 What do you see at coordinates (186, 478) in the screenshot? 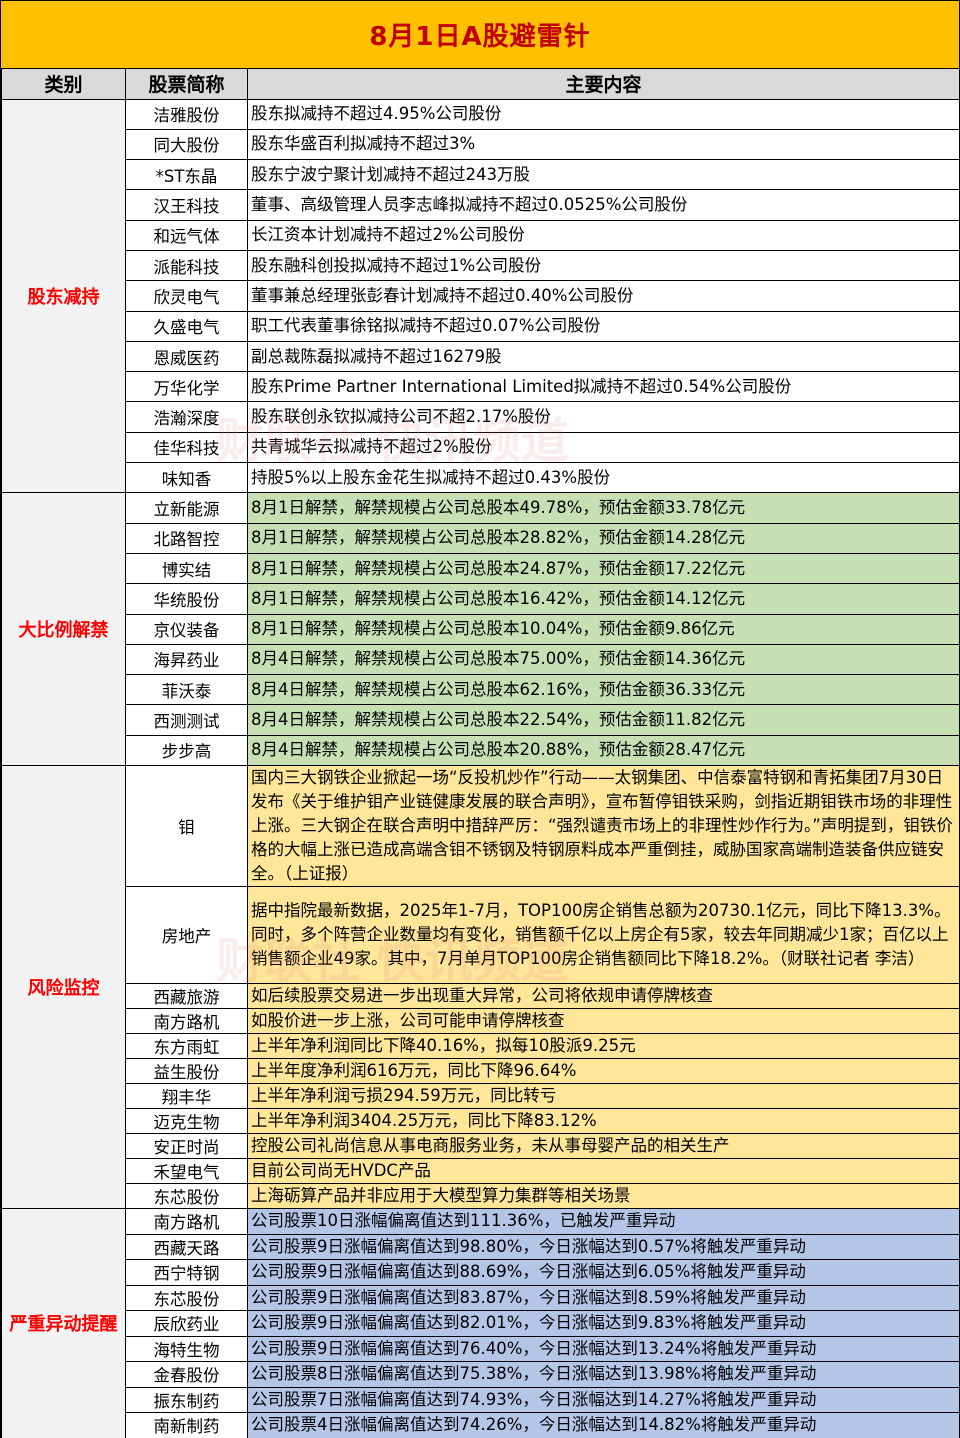
I see `stock-name: 味知香` at bounding box center [186, 478].